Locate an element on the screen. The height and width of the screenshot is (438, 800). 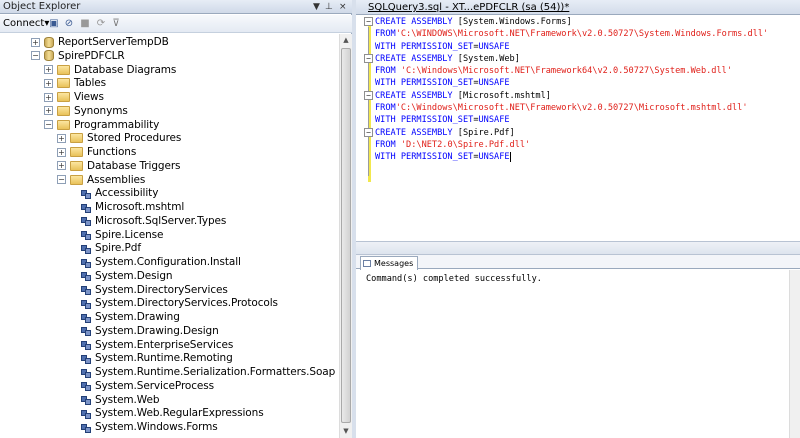
sql-keyword: FROM is located at coordinates (385, 34).